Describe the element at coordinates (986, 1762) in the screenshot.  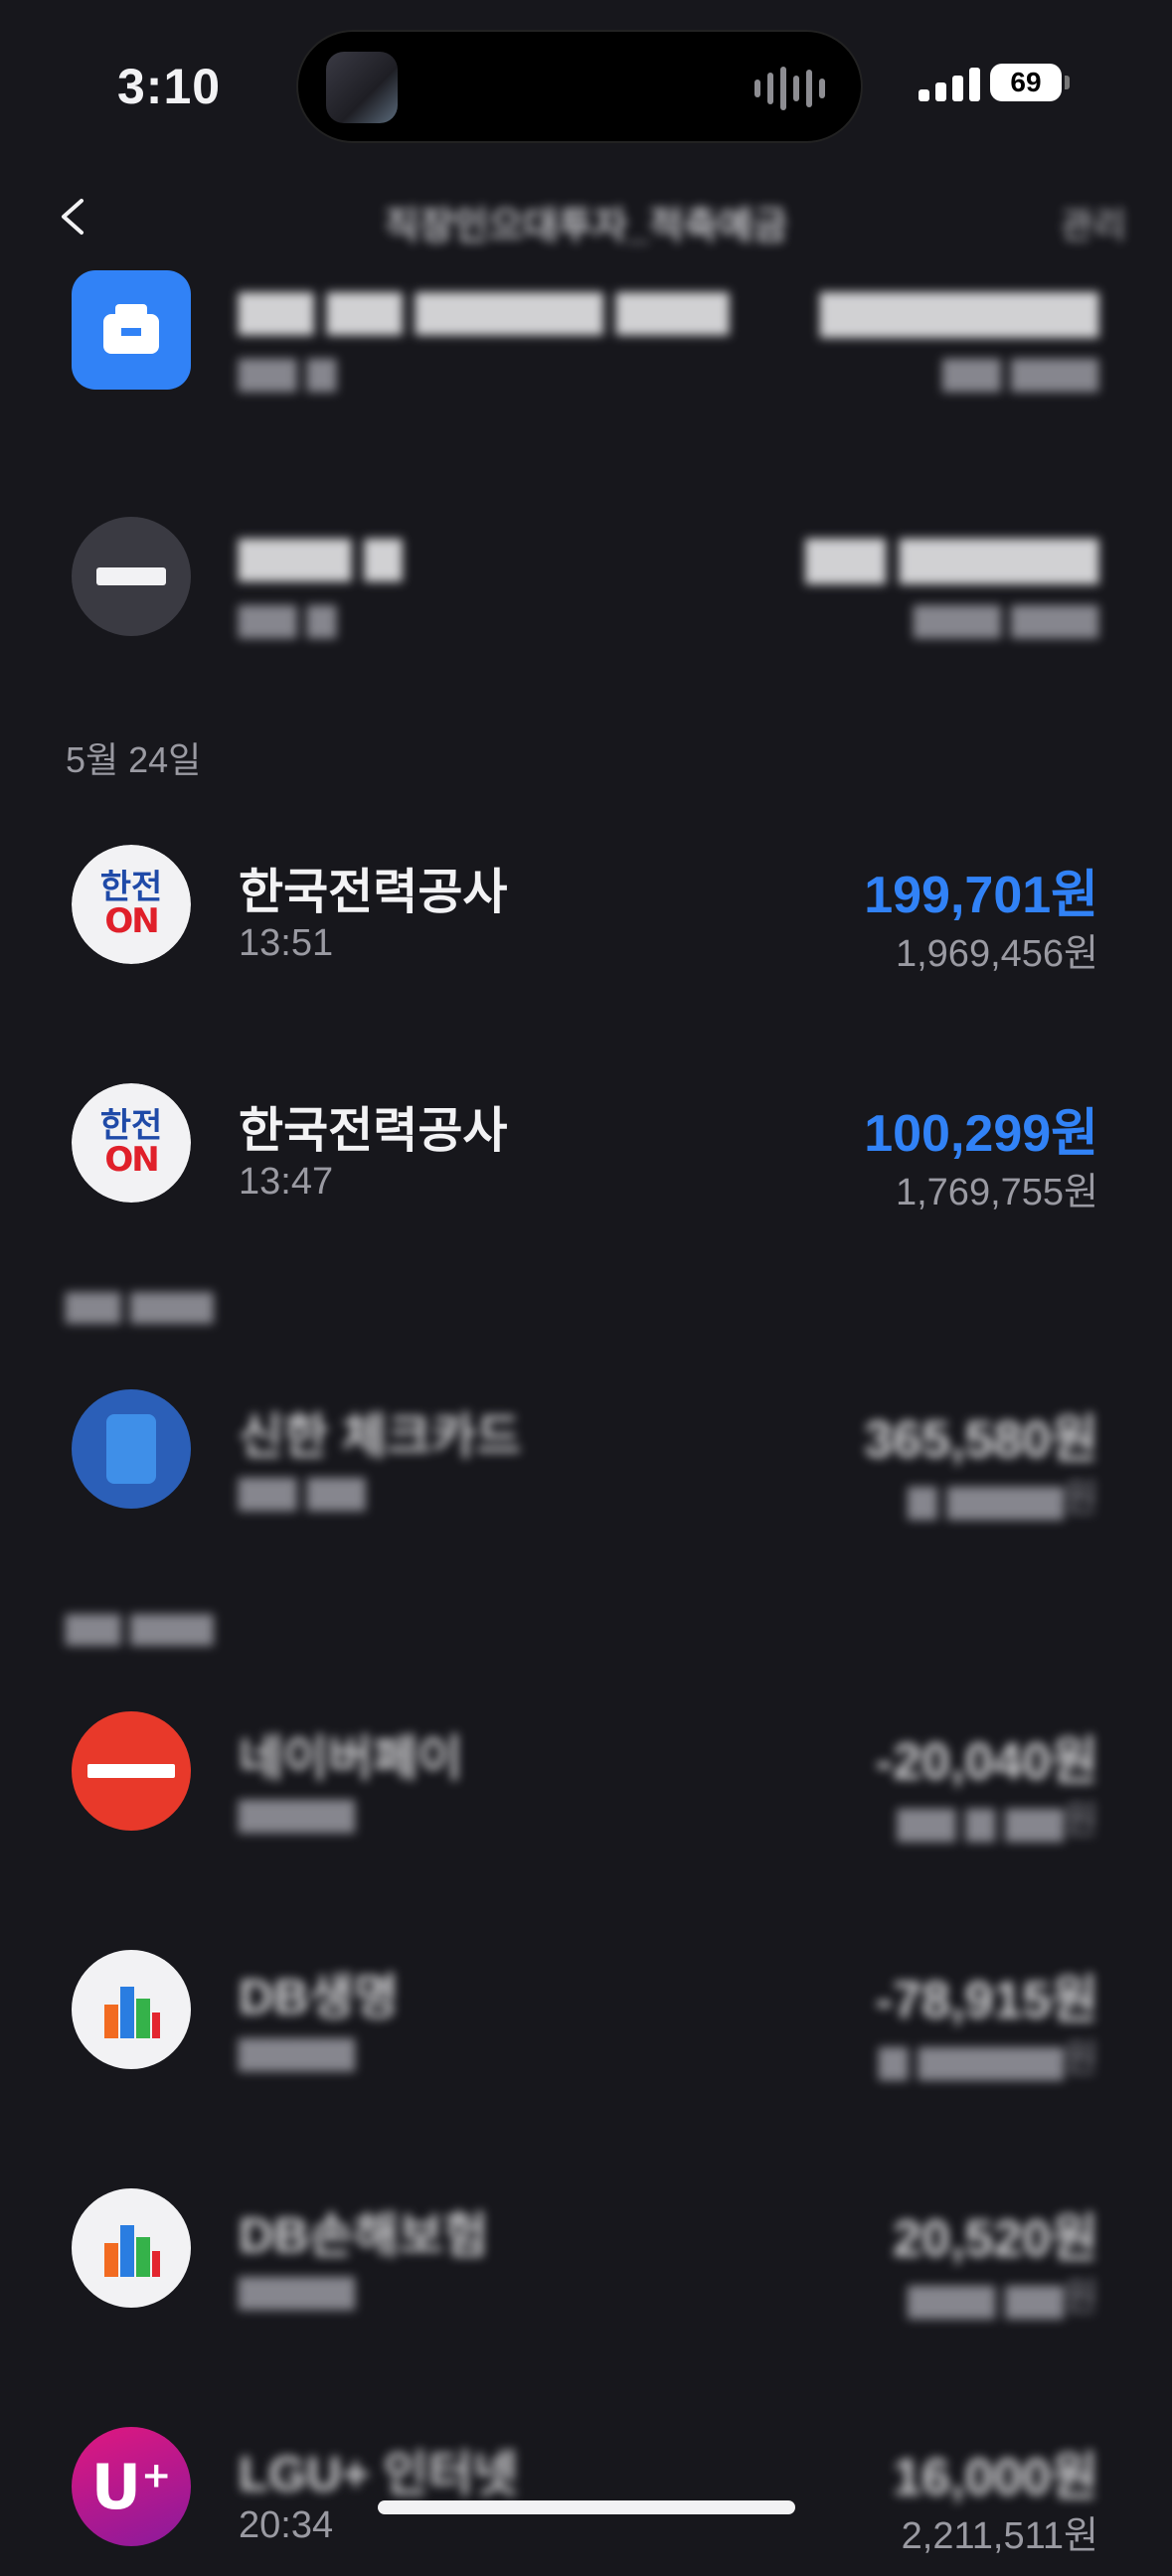
I see `transaction-amount: -20,040원` at that location.